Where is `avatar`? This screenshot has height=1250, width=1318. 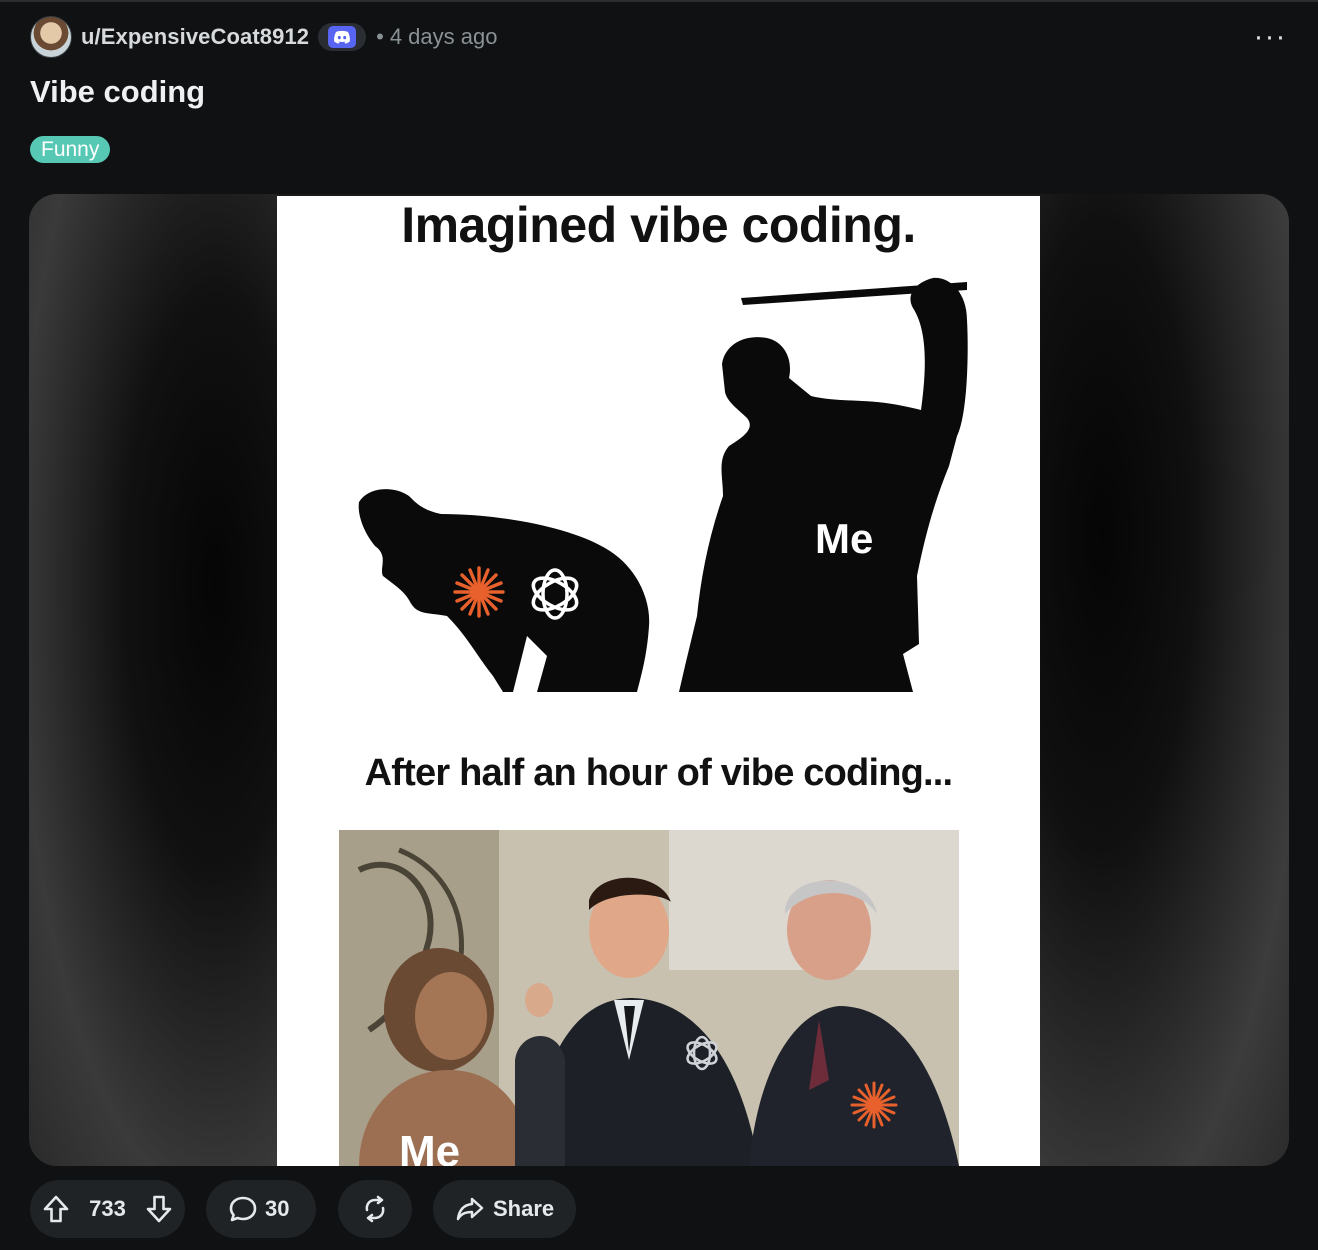
avatar is located at coordinates (51, 37).